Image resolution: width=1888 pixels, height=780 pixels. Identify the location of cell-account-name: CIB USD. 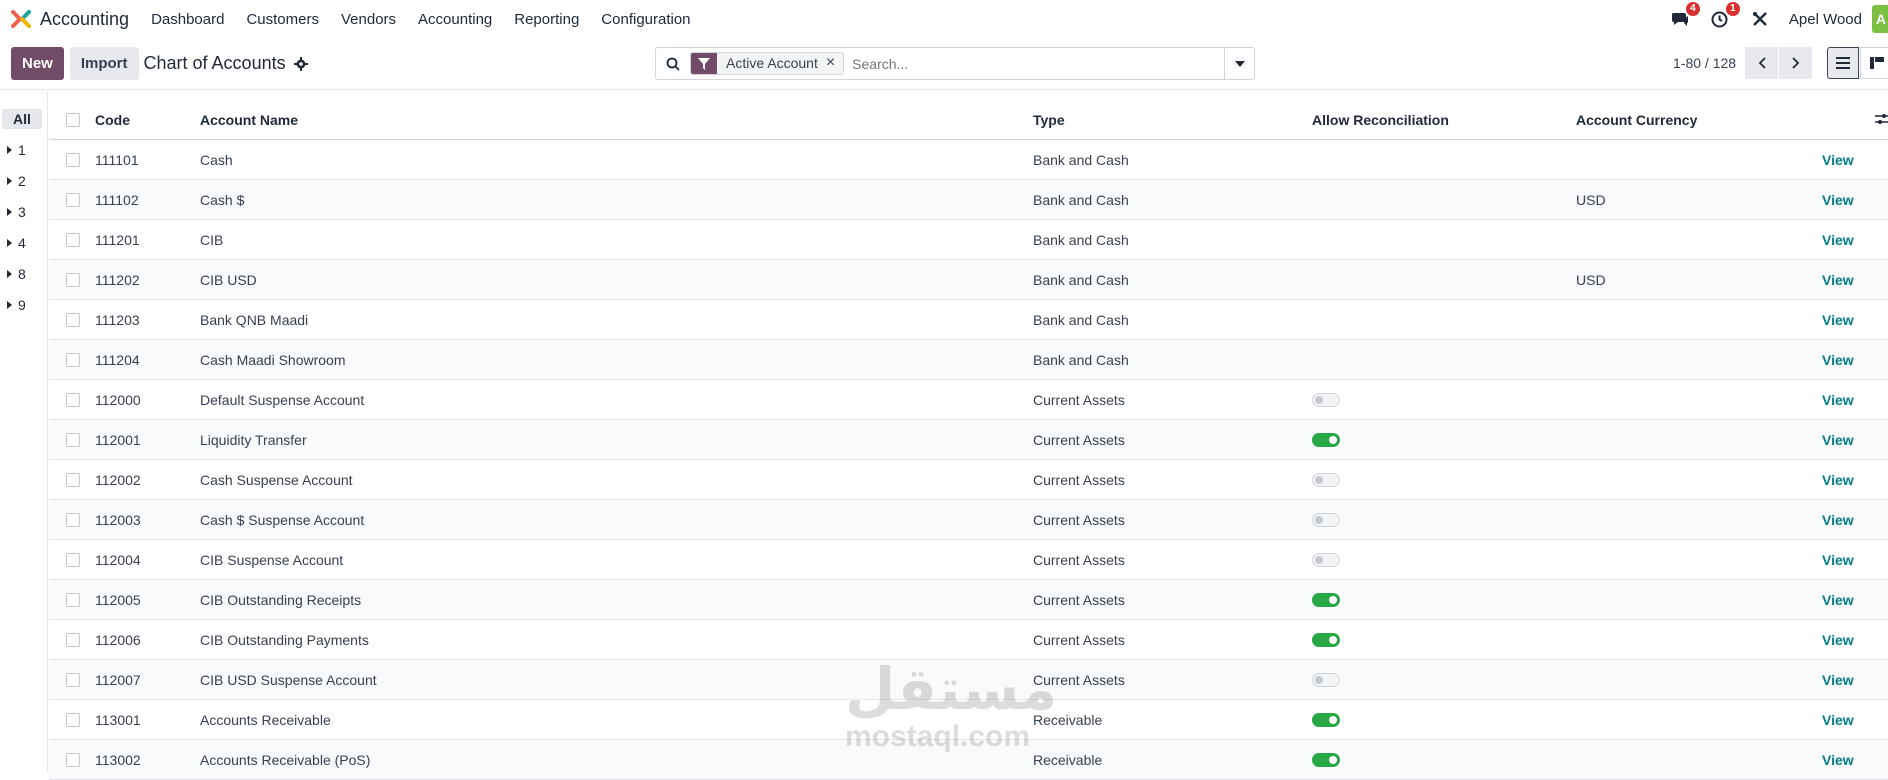
(228, 280).